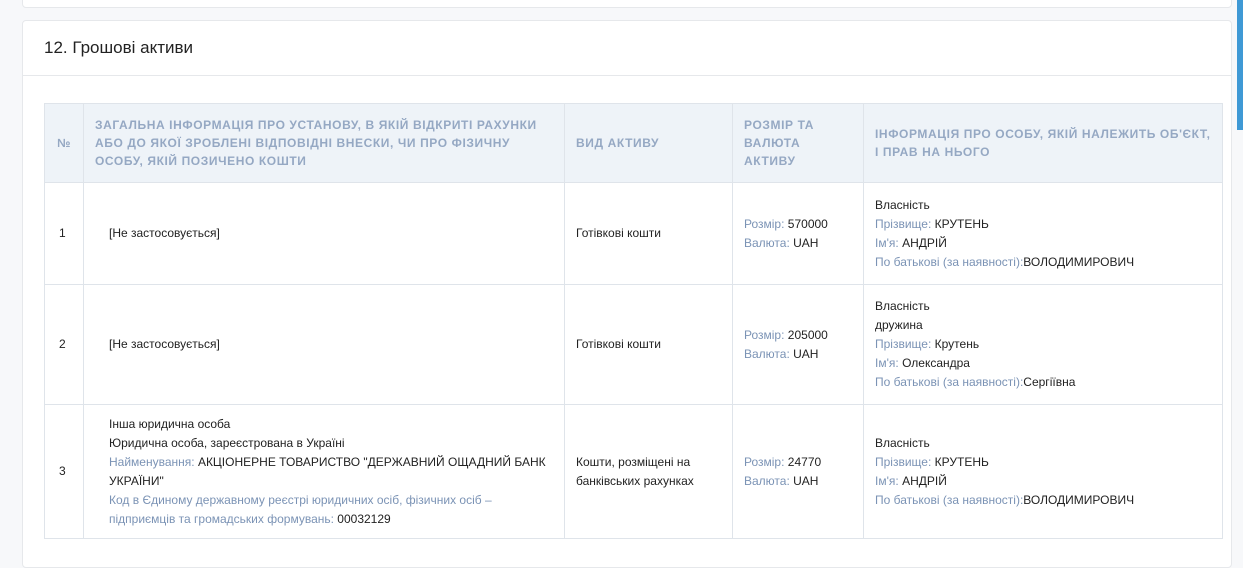  What do you see at coordinates (152, 461) in the screenshot?
I see `org-name-label: Найменування:` at bounding box center [152, 461].